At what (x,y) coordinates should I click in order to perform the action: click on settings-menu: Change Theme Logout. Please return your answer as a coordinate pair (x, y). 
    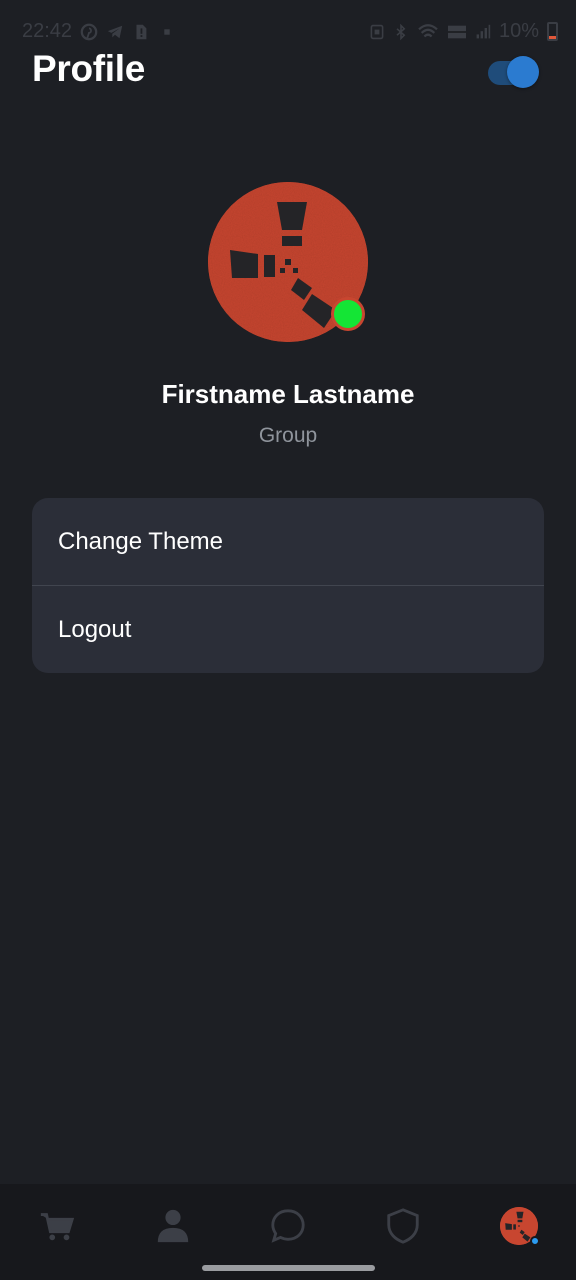
    Looking at the image, I should click on (288, 585).